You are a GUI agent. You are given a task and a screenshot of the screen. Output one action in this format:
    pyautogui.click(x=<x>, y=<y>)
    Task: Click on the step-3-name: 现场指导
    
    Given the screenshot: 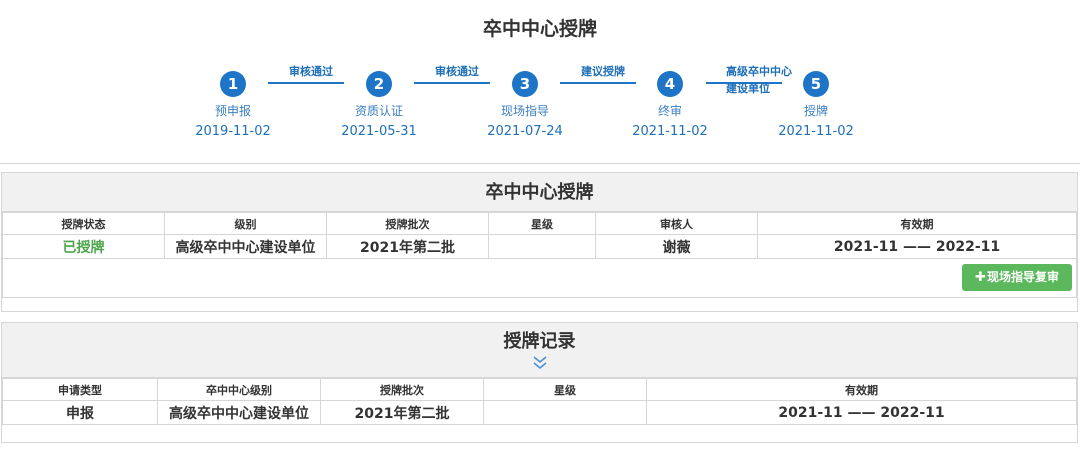 What is the action you would take?
    pyautogui.click(x=524, y=111)
    